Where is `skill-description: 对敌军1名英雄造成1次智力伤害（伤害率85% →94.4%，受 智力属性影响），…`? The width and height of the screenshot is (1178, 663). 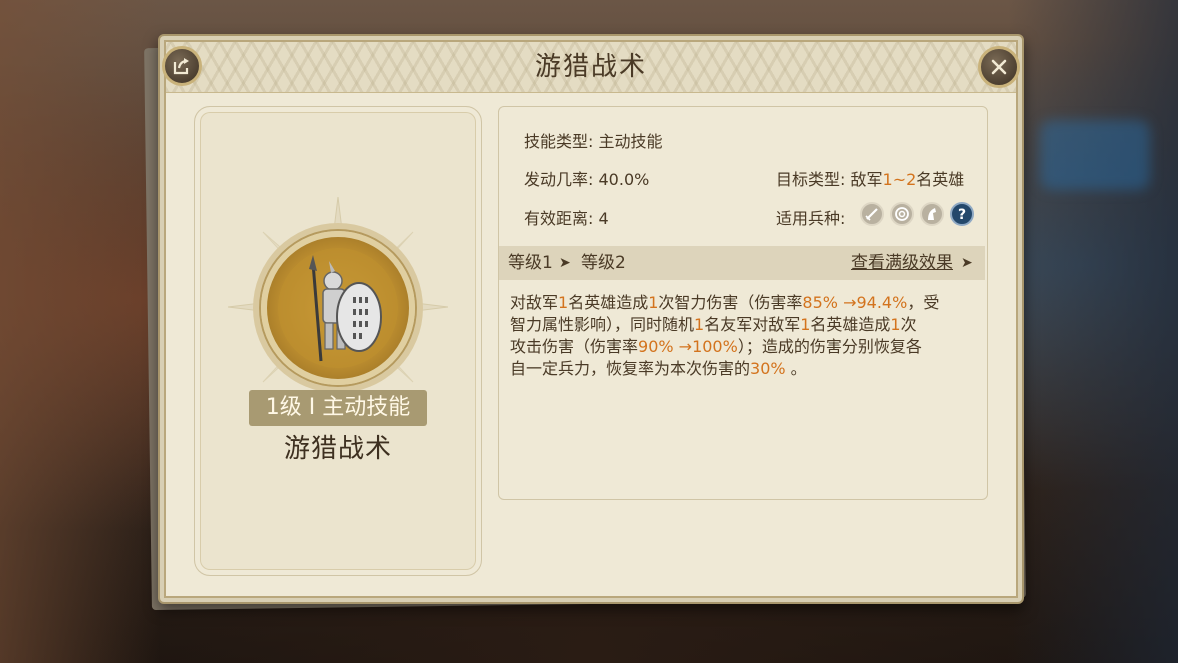 skill-description: 对敌军1名英雄造成1次智力伤害（伤害率85% →94.4%，受 智力属性影响），… is located at coordinates (745, 336).